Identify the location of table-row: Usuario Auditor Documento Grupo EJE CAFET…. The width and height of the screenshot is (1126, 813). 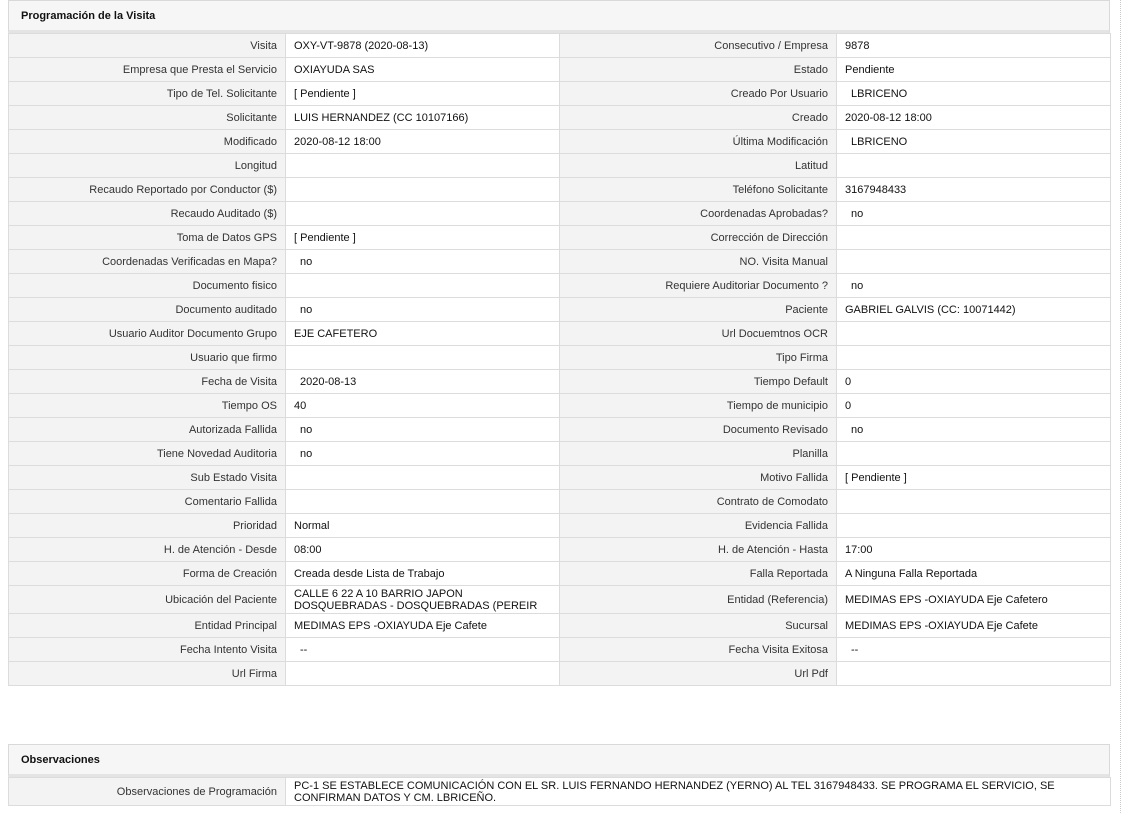
(559, 333).